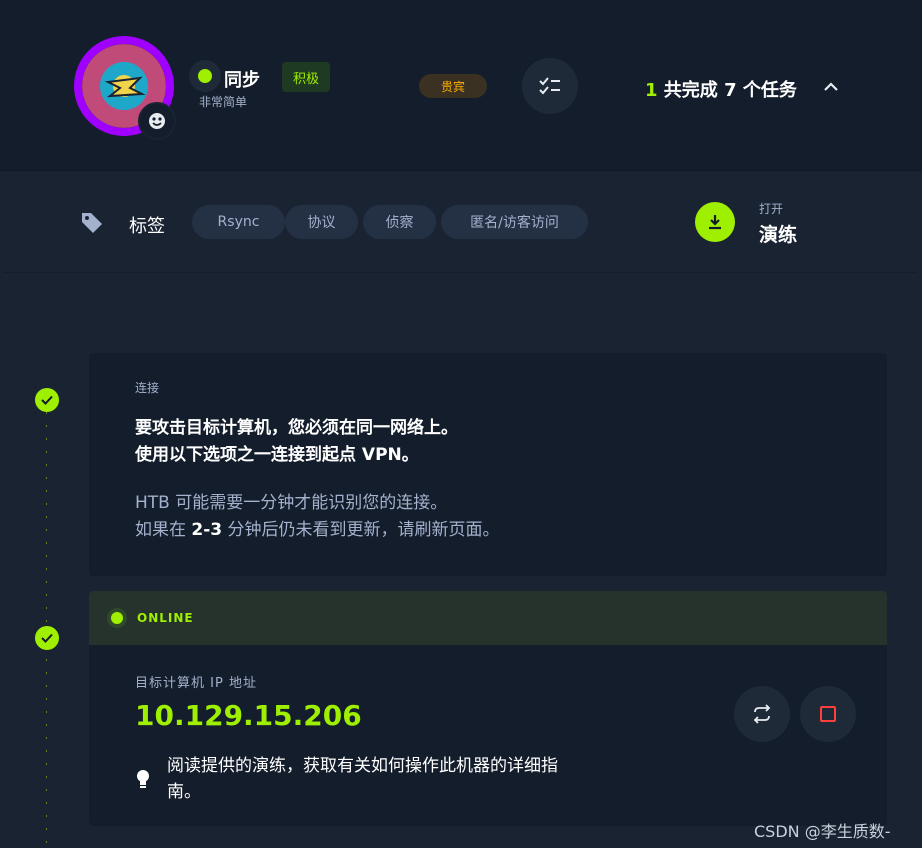  Describe the element at coordinates (822, 831) in the screenshot. I see `watermark: CSDN @李生质数-` at that location.